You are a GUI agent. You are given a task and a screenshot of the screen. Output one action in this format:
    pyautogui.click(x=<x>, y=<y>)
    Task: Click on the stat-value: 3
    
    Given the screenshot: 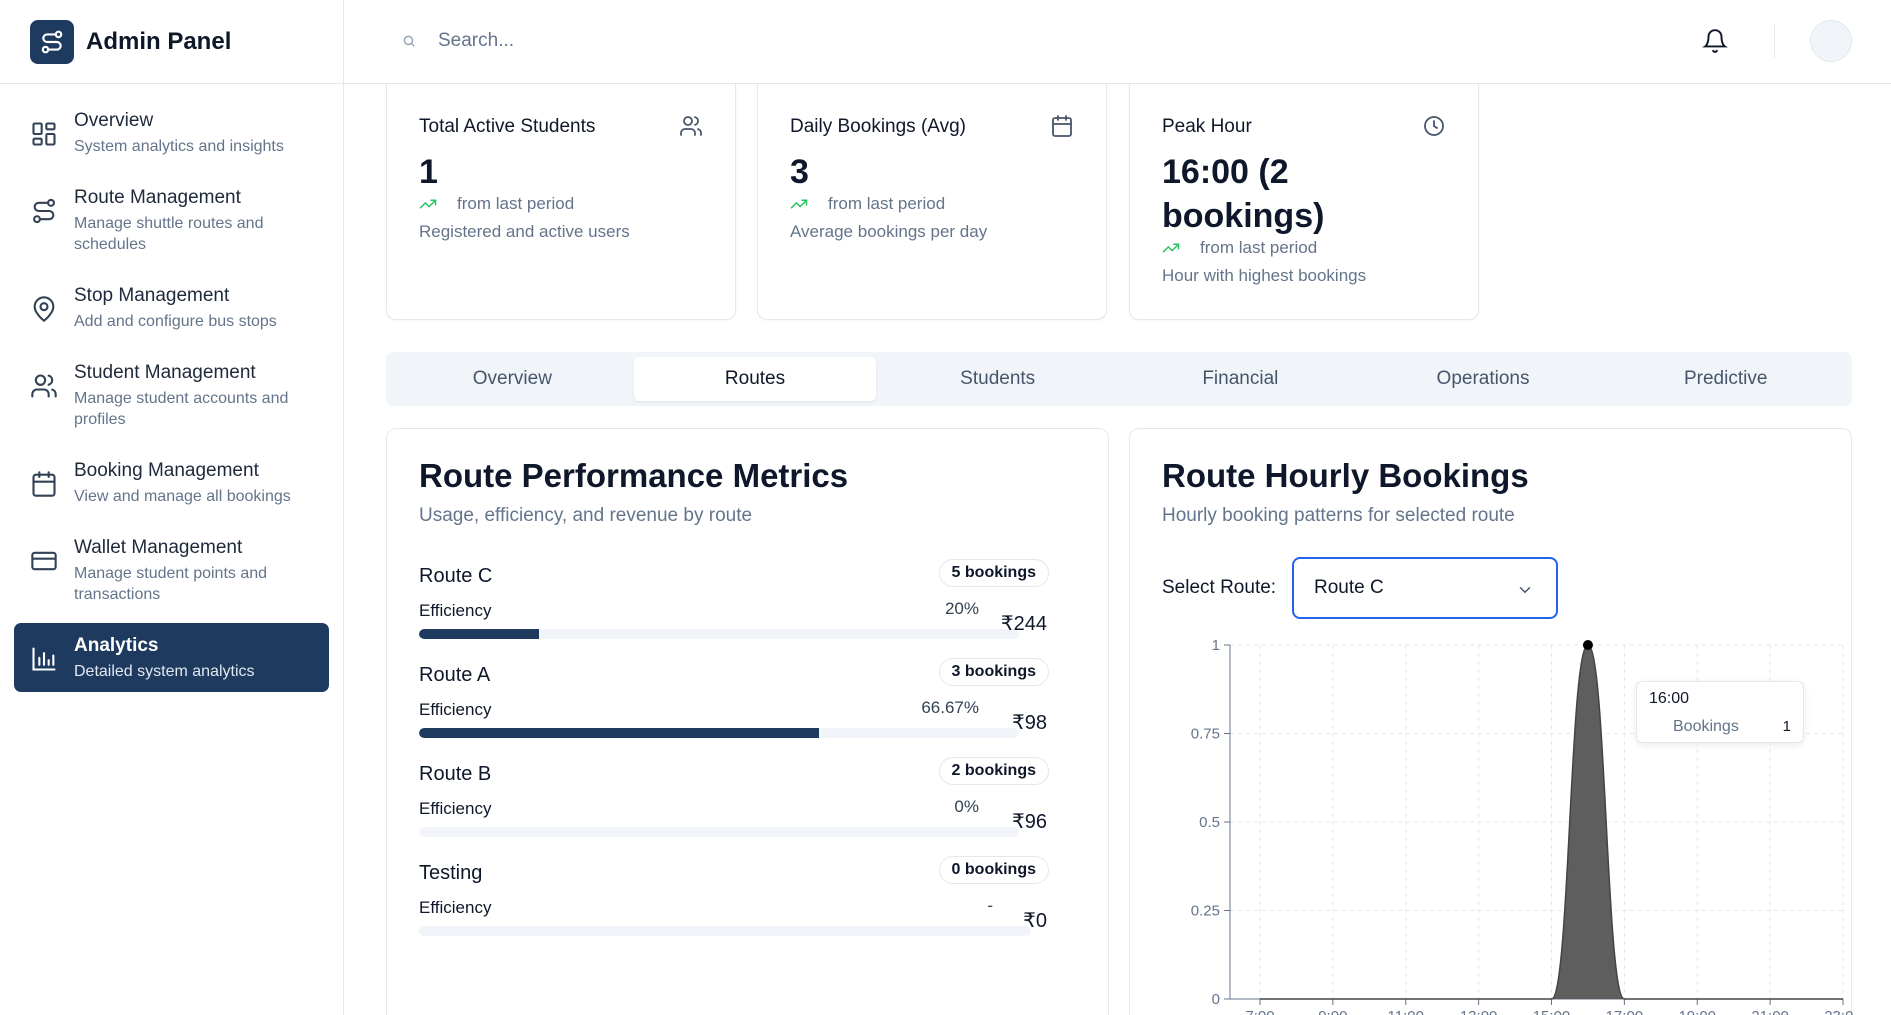 What is the action you would take?
    pyautogui.click(x=799, y=172)
    